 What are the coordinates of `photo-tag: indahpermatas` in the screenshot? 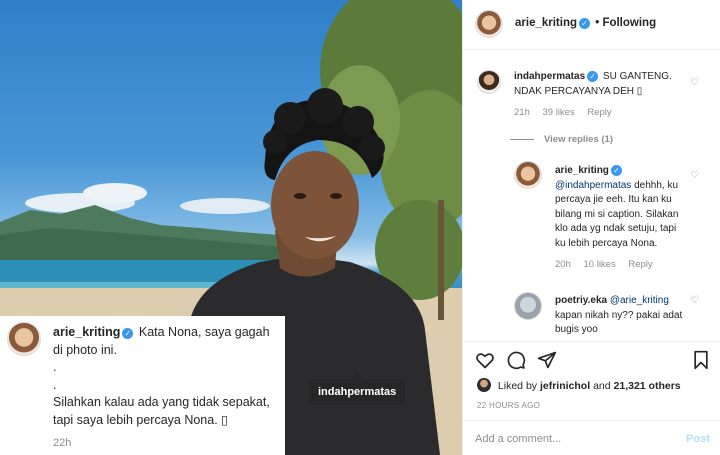 It's located at (357, 389).